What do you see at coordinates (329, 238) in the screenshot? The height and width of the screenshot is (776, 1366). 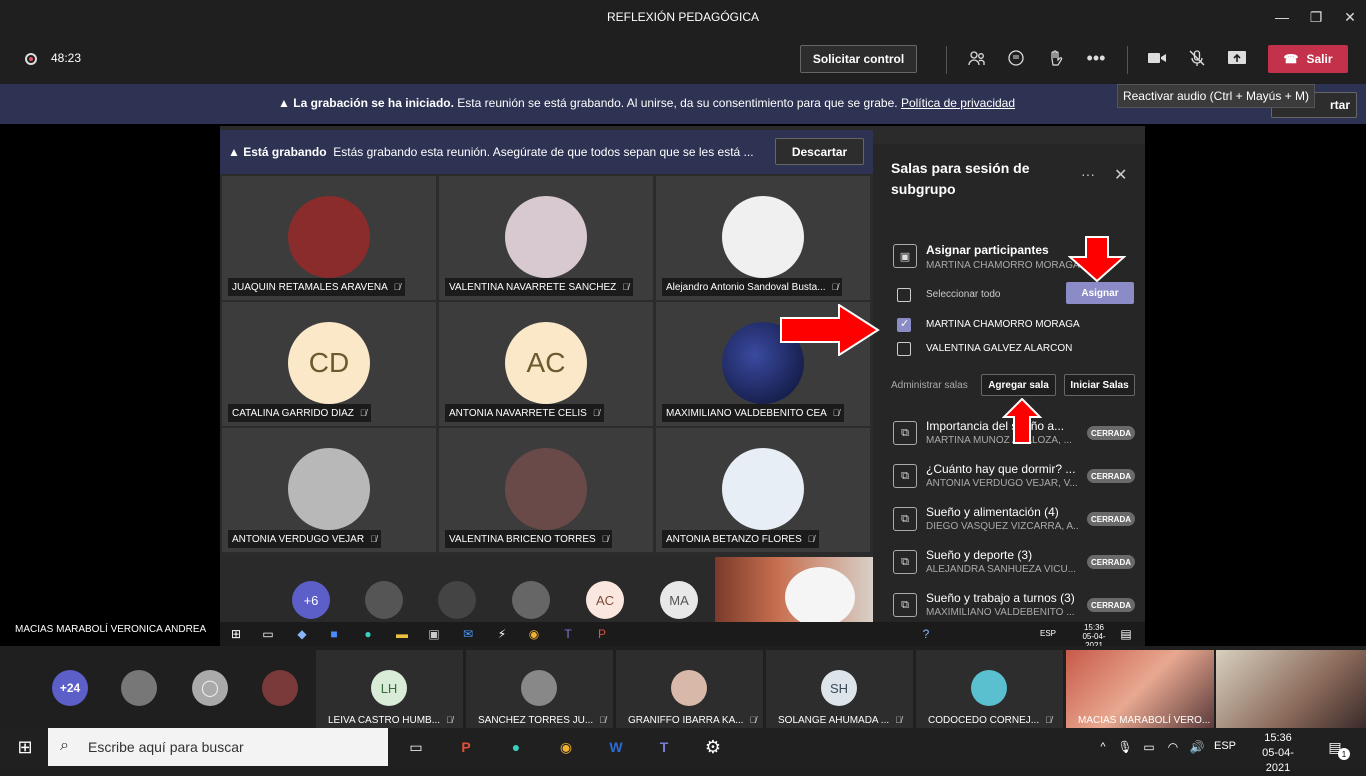 I see `participant-tile: JUAQUIN RETAMALES ARAVENA 🎙̸` at bounding box center [329, 238].